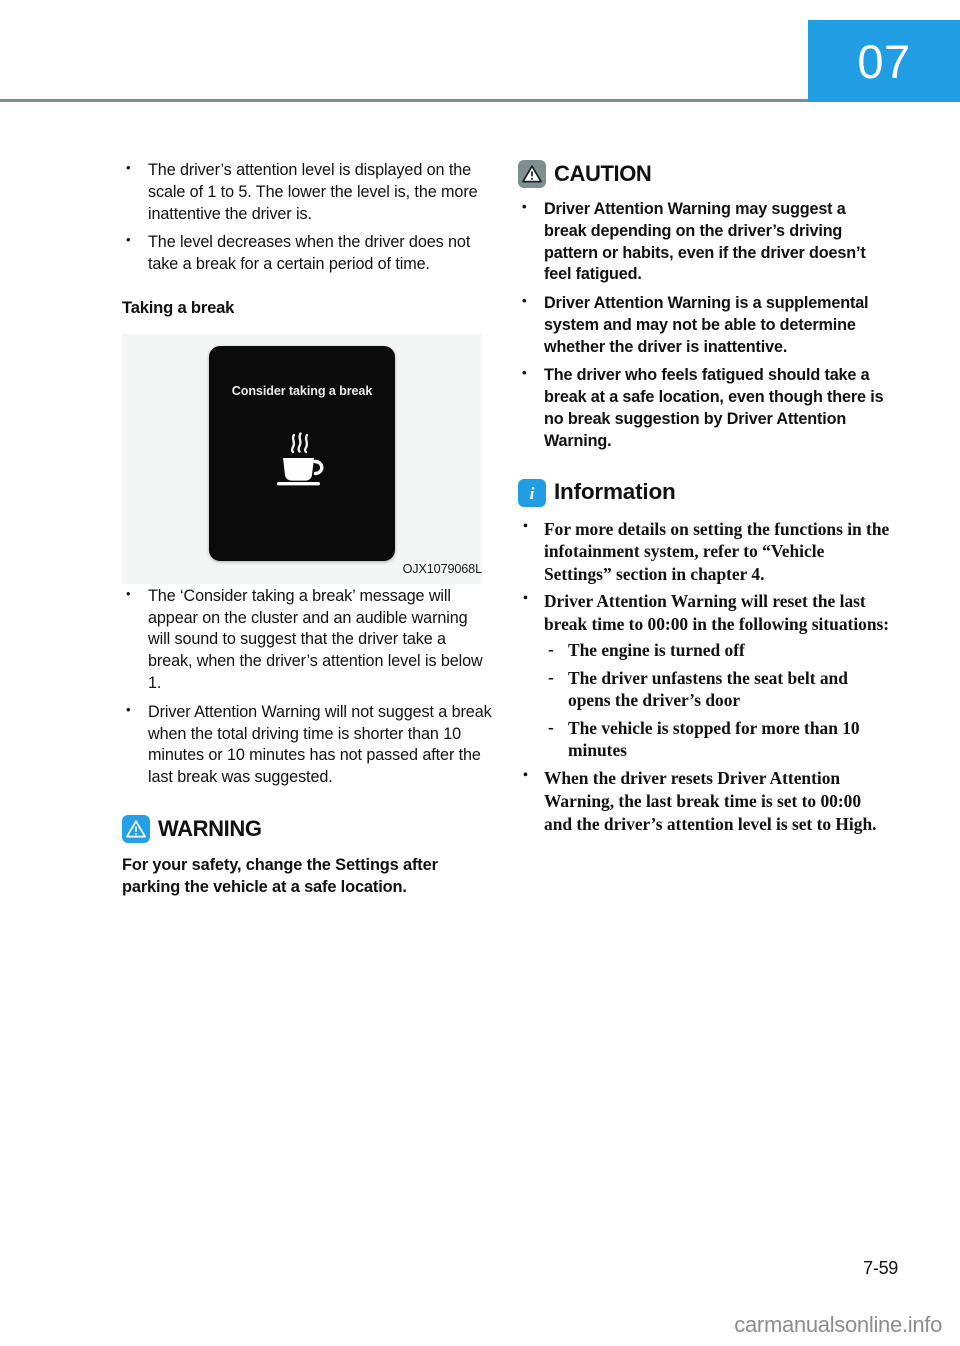  What do you see at coordinates (704, 174) in the screenshot?
I see `caution-callout-header: CAUTION` at bounding box center [704, 174].